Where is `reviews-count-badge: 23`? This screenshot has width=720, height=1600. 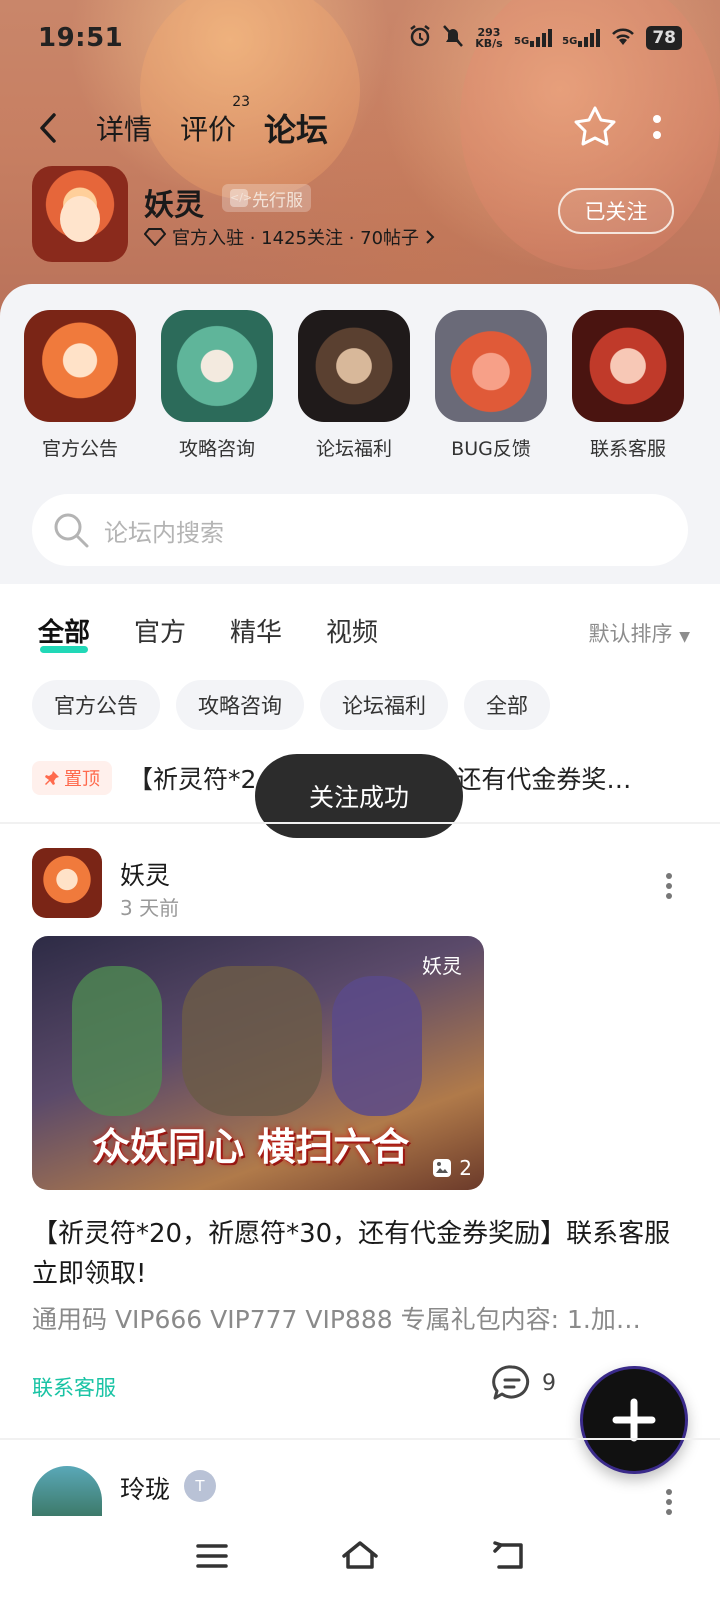
reviews-count-badge: 23 is located at coordinates (241, 102).